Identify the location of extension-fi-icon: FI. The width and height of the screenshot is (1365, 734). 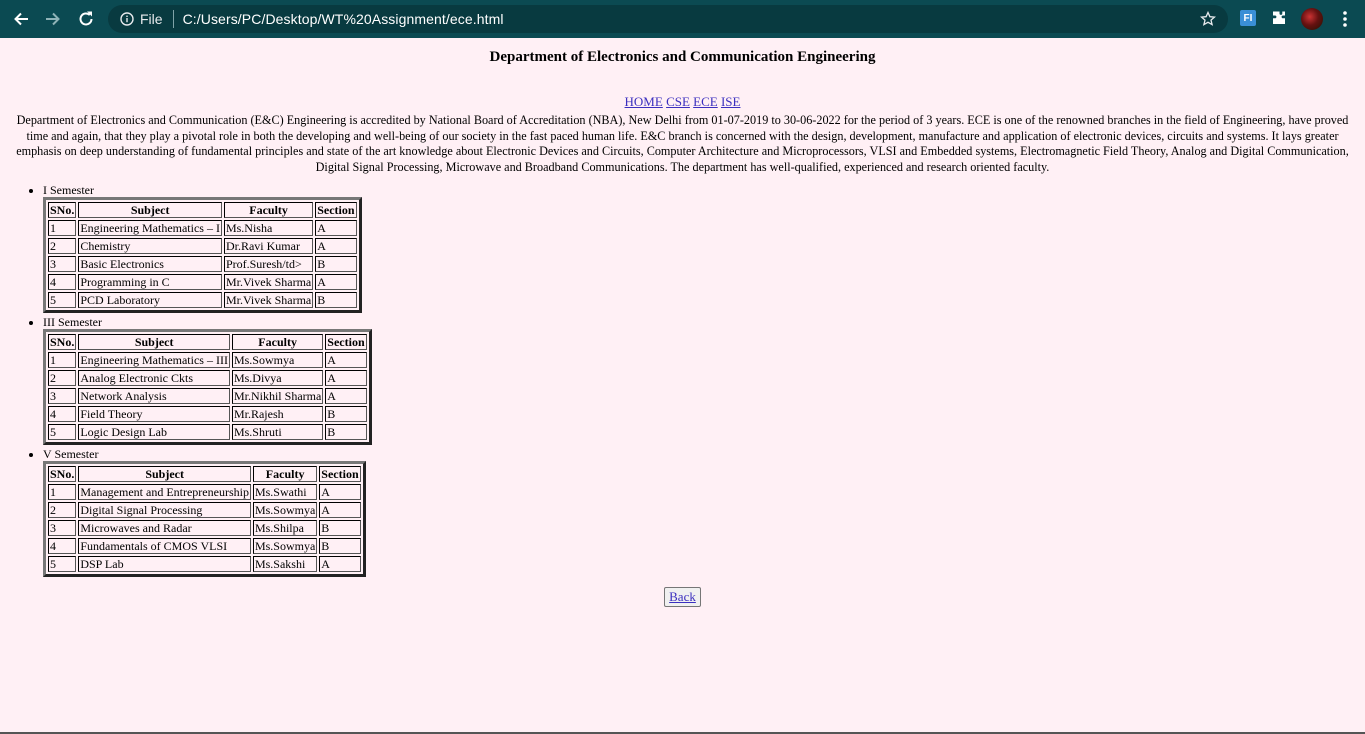
(1248, 18).